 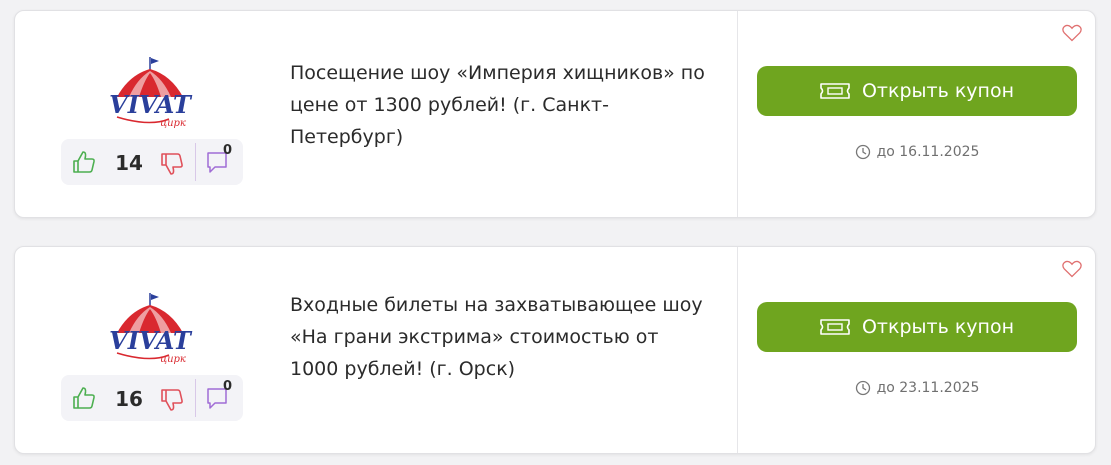 I want to click on expiry-date: до 16.11.2025, so click(x=917, y=152).